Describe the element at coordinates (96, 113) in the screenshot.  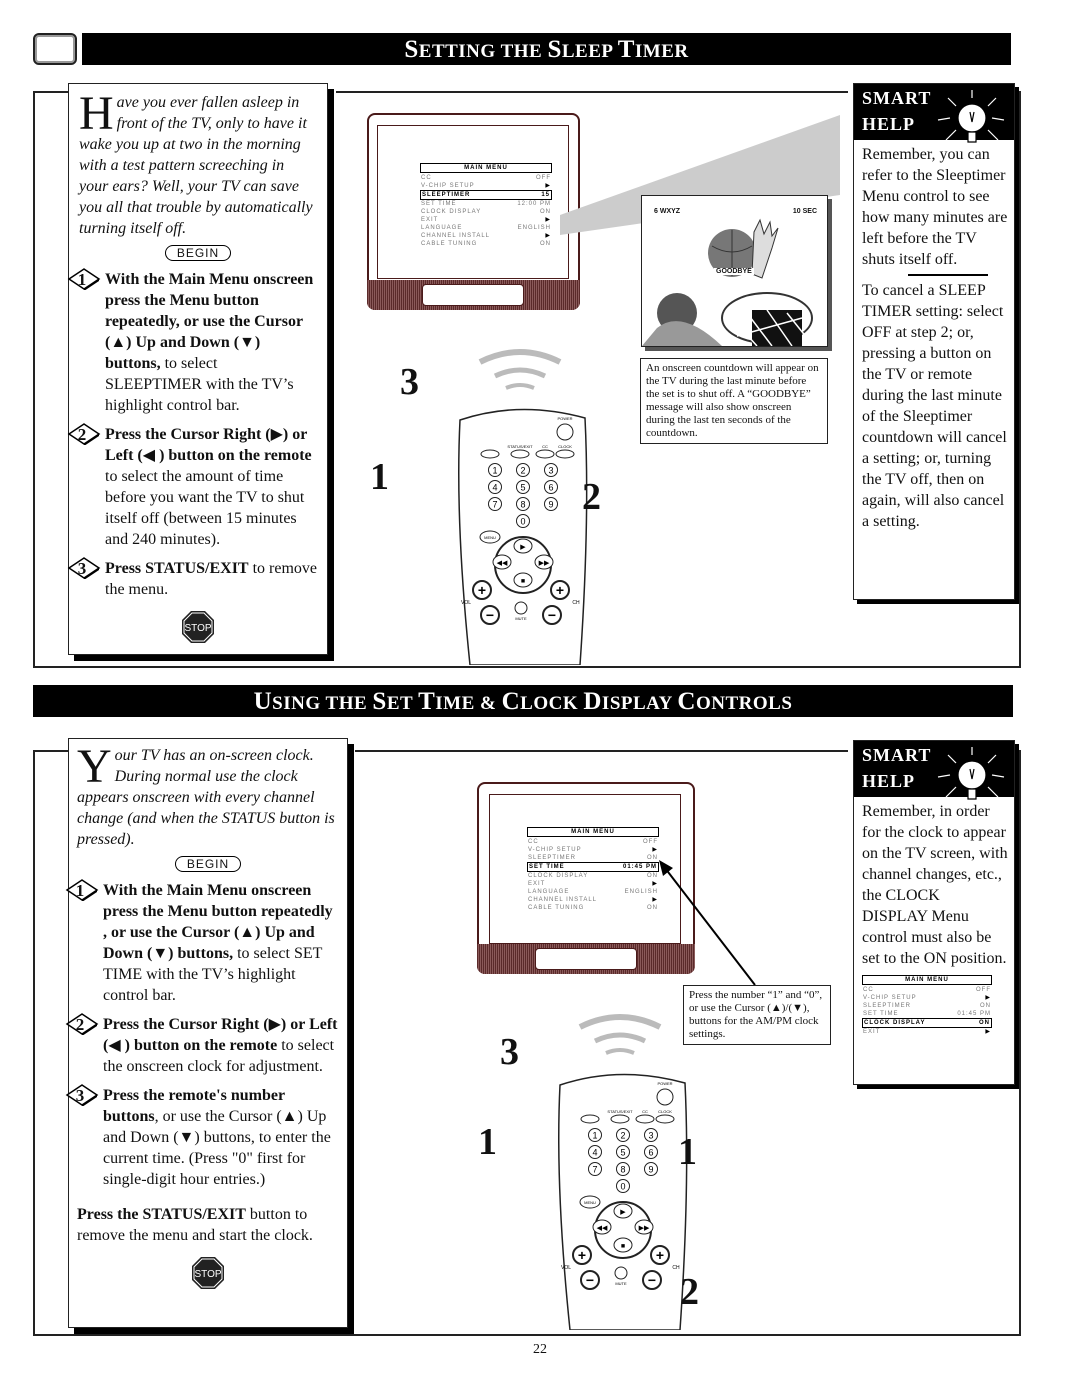
I see `drop-cap: H` at that location.